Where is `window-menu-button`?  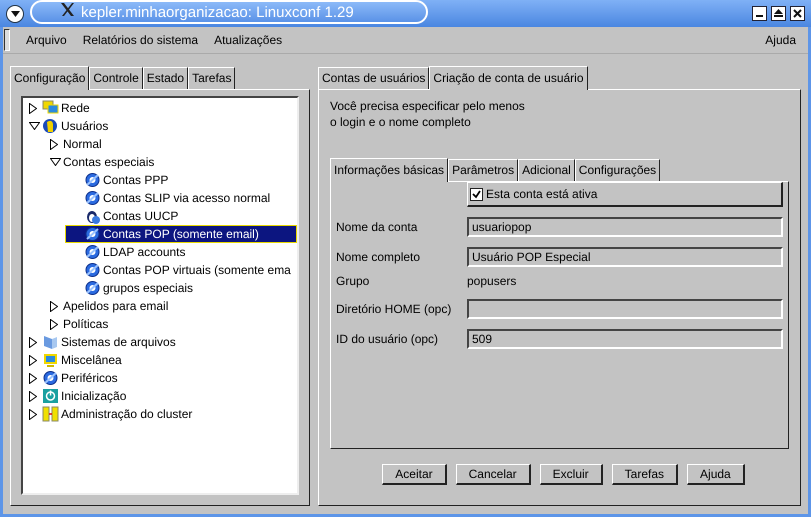
window-menu-button is located at coordinates (15, 13).